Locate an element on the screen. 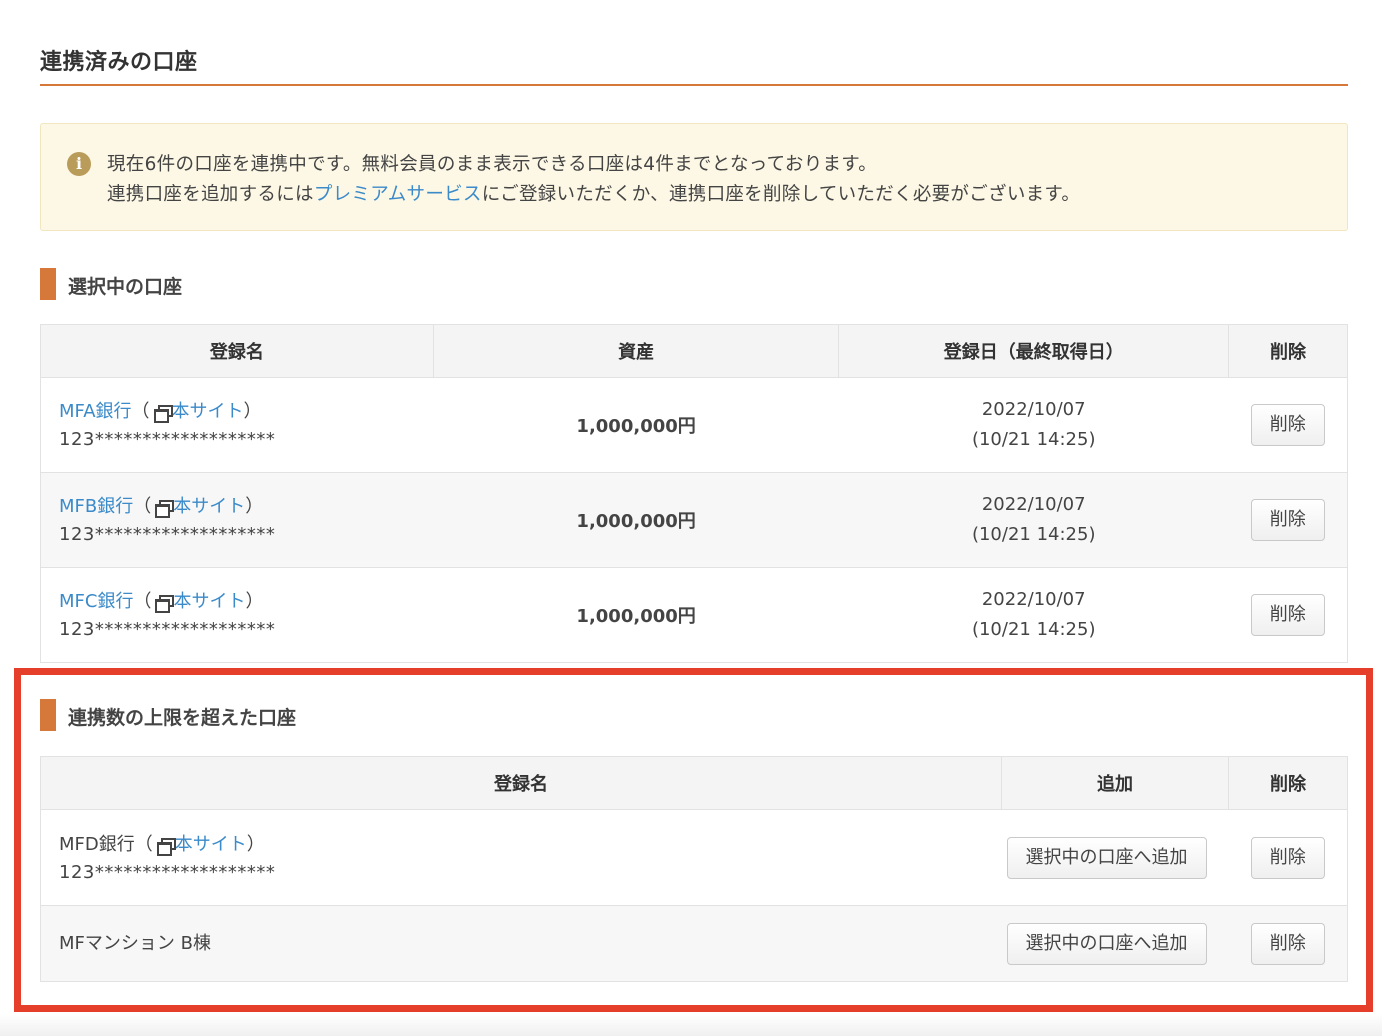 The image size is (1382, 1036). account-name-cell: MFC銀行（ 本サイト） 123******************* is located at coordinates (237, 615).